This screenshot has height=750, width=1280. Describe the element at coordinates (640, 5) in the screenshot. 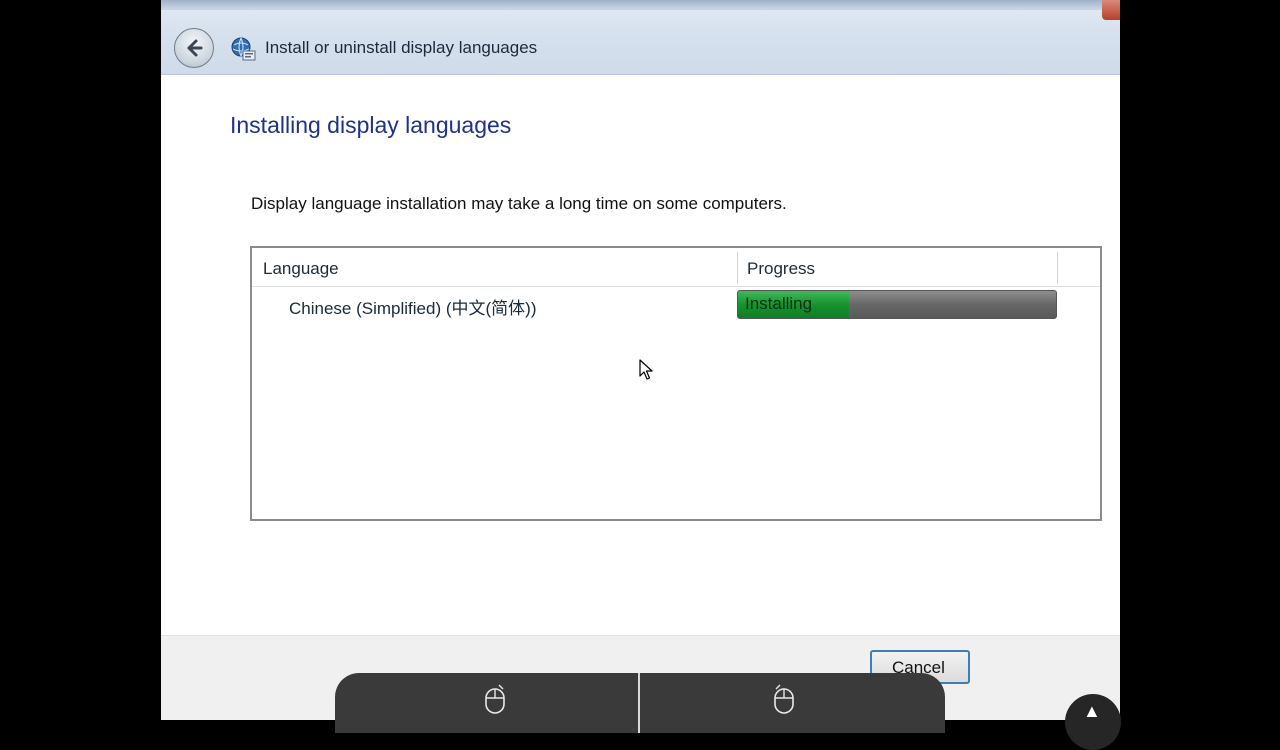

I see `window-frame-strip` at that location.